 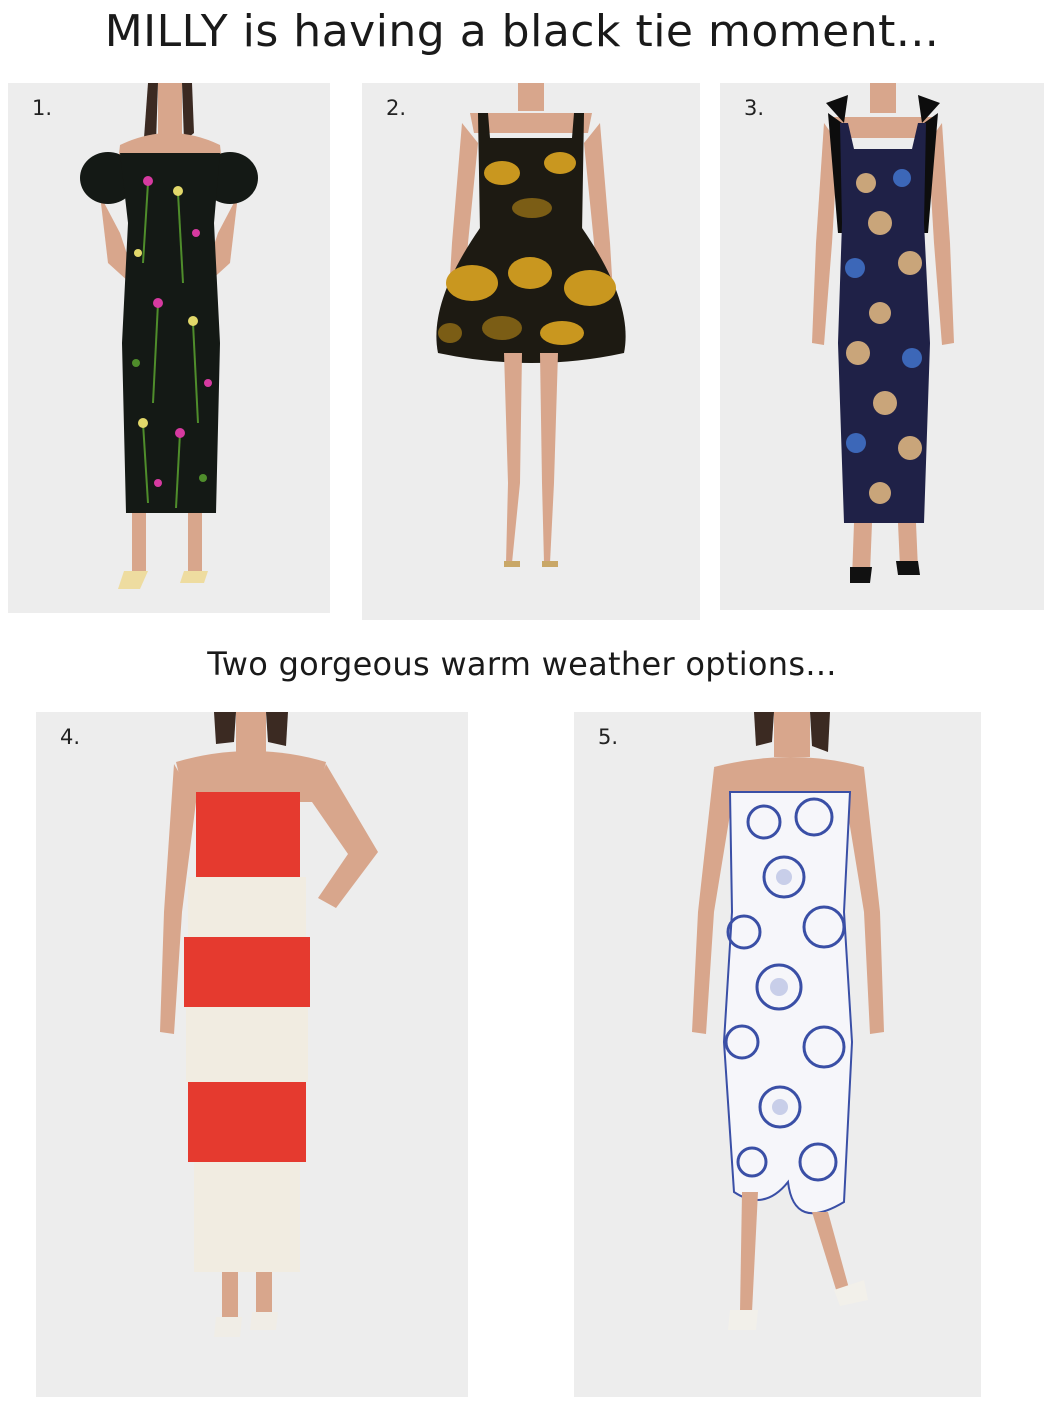 I want to click on dress-body, so click(x=170, y=333).